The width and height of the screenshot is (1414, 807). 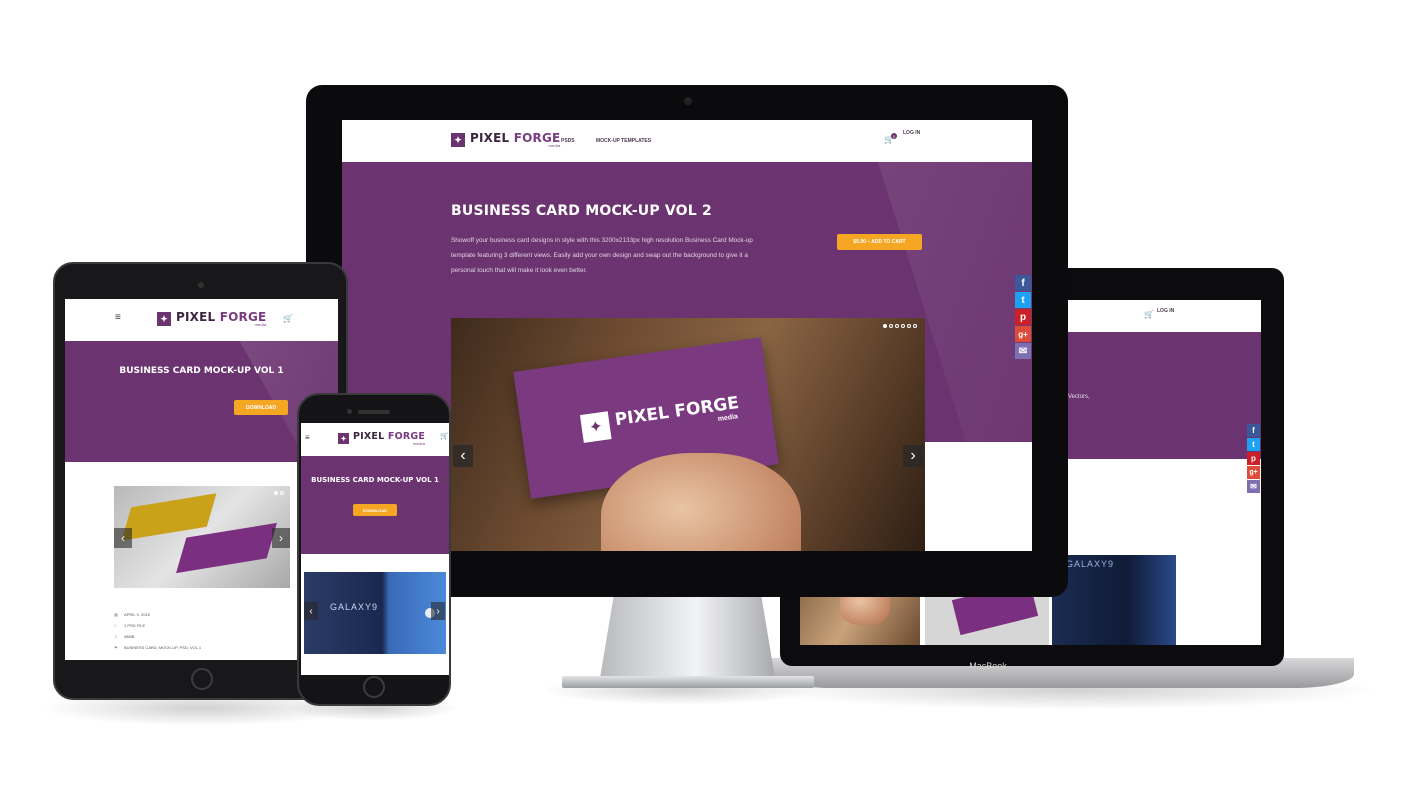 I want to click on phone-menu-icon: ≡, so click(x=307, y=437).